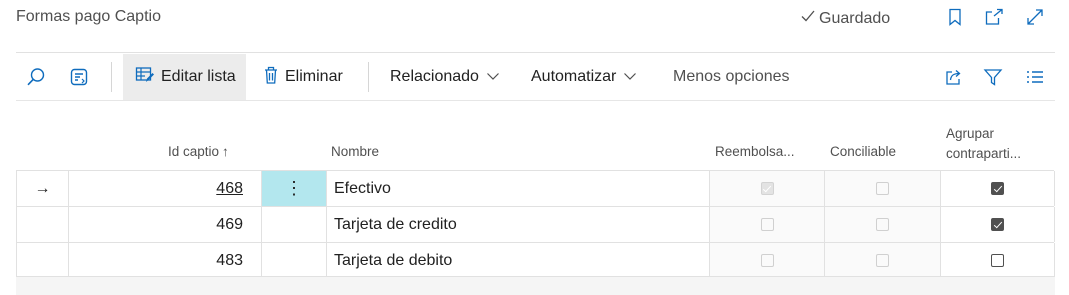 The height and width of the screenshot is (295, 1069). Describe the element at coordinates (1035, 77) in the screenshot. I see `list-view-icon` at that location.